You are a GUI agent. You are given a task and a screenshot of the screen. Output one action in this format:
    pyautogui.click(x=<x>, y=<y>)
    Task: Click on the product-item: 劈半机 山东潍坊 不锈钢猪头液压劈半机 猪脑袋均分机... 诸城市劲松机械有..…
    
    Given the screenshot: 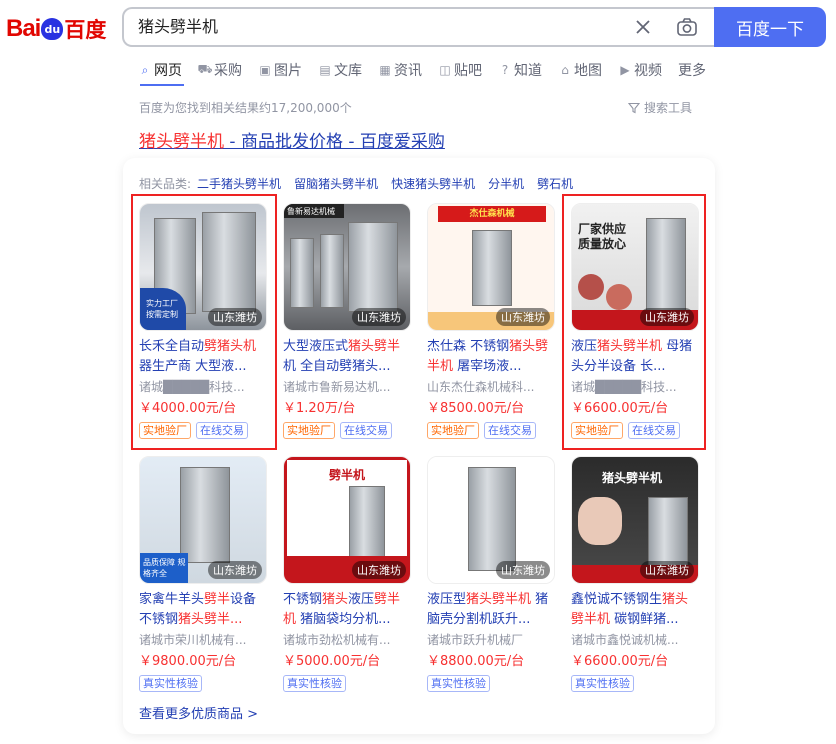 What is the action you would take?
    pyautogui.click(x=348, y=574)
    